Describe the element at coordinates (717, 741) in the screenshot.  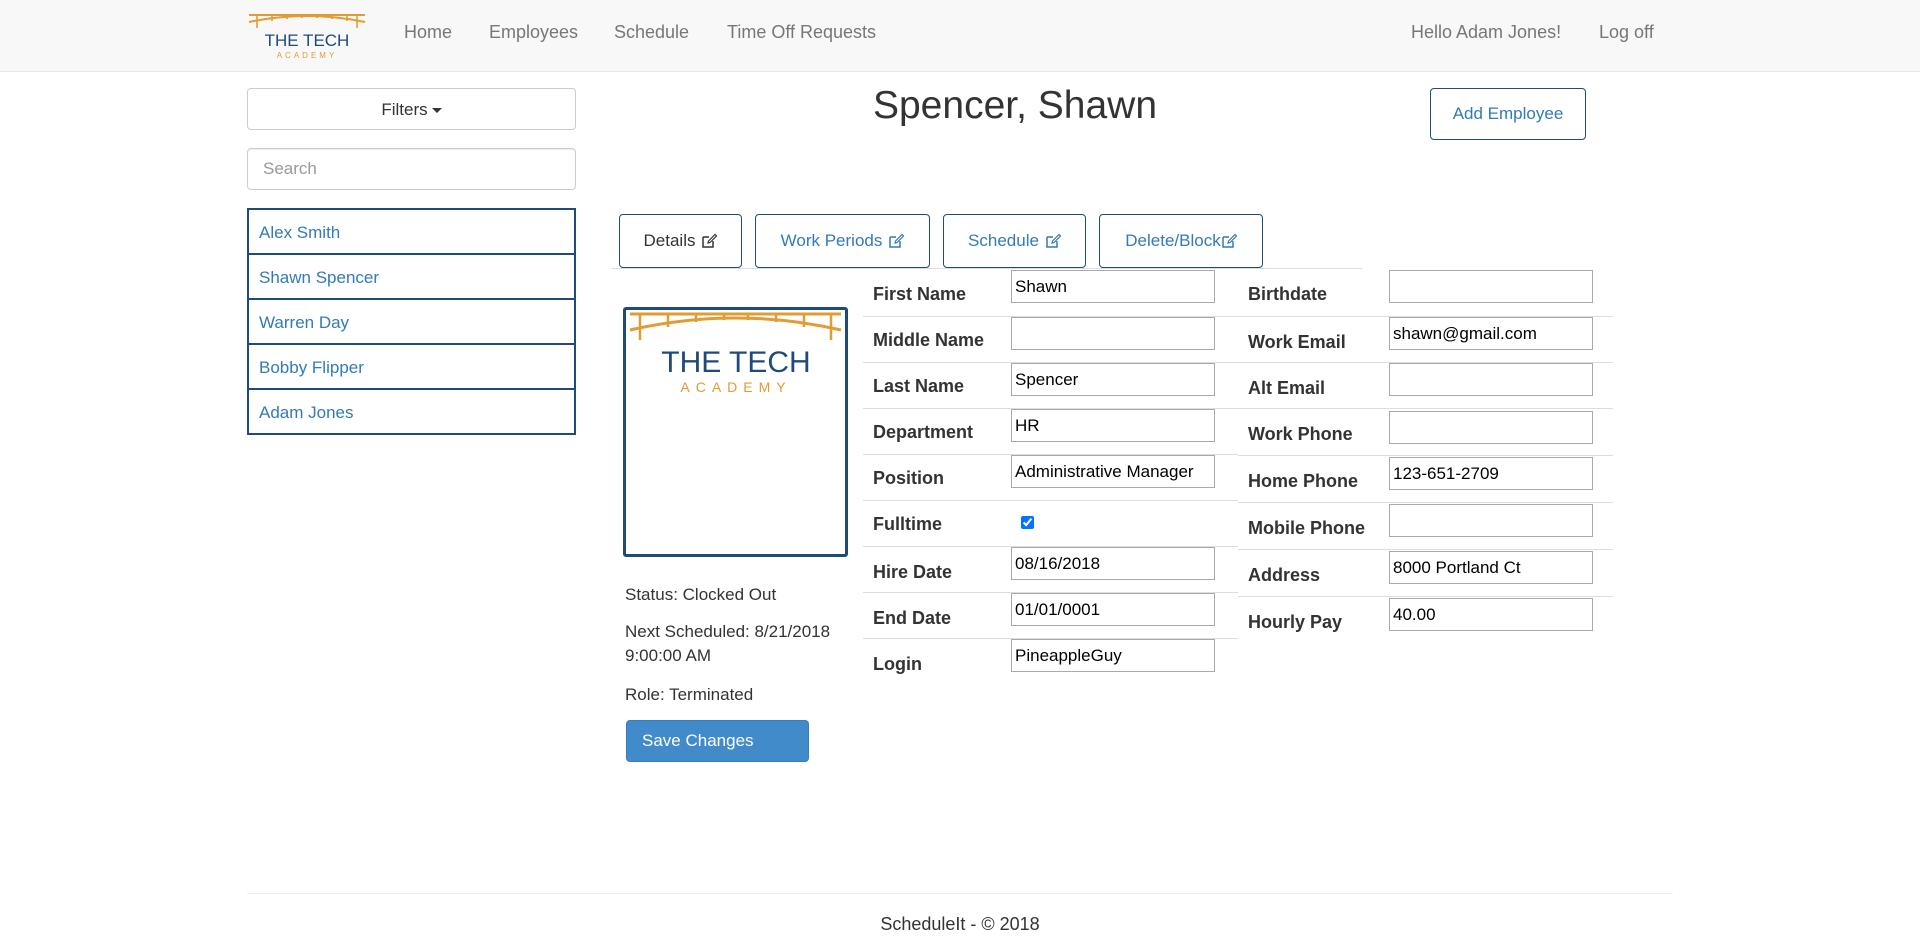
I see `save-changes-button: Save Changes` at that location.